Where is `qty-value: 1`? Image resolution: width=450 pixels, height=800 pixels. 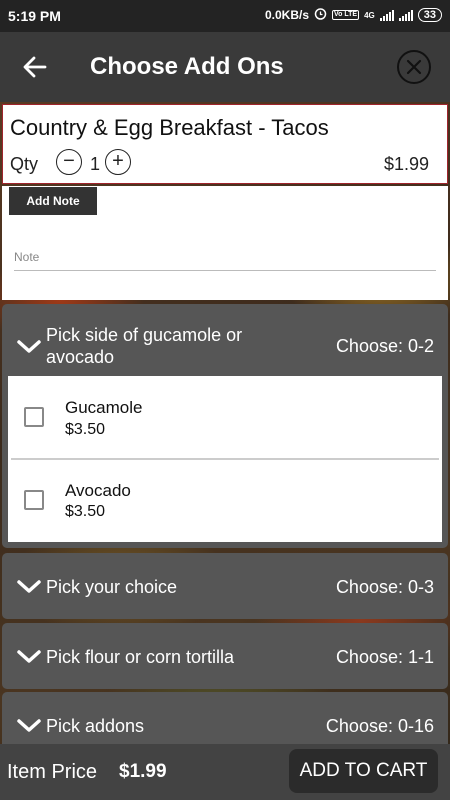 qty-value: 1 is located at coordinates (95, 164).